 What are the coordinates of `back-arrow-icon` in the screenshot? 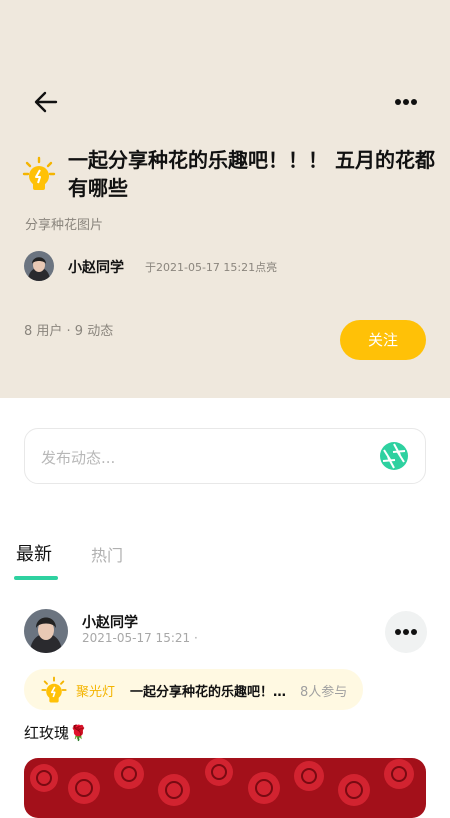 It's located at (46, 102).